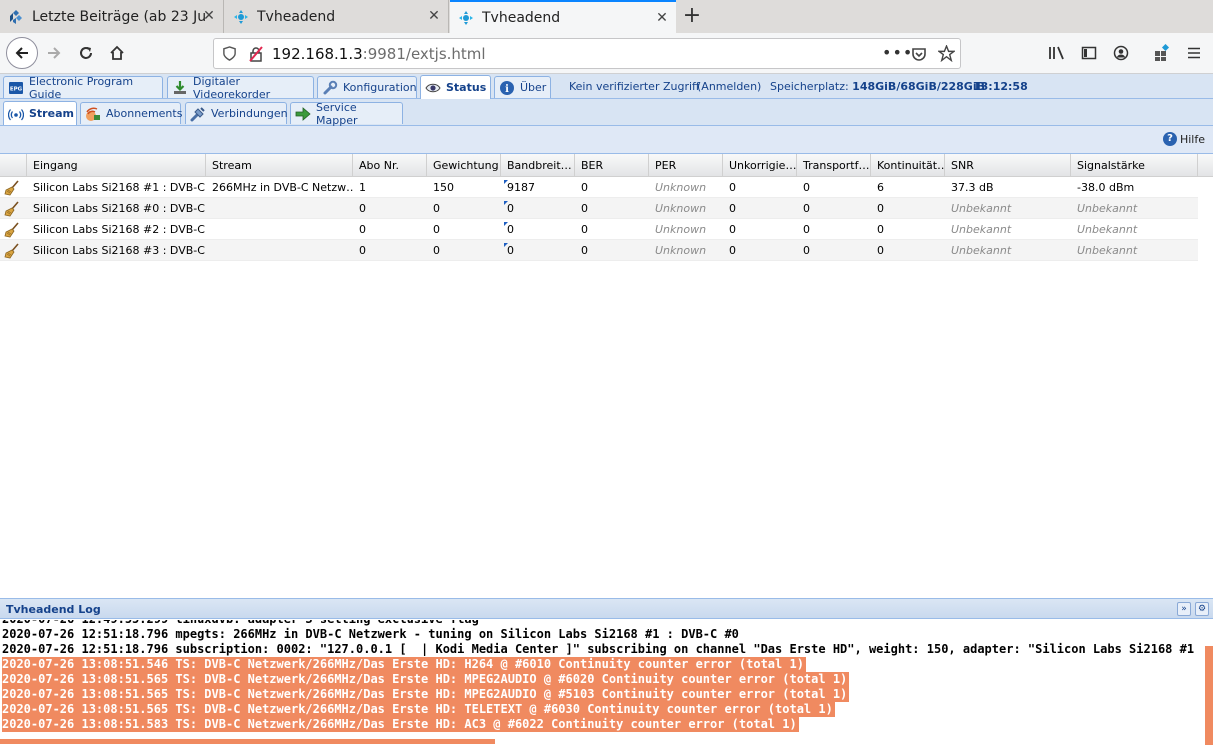  I want to click on forward-button, so click(54, 53).